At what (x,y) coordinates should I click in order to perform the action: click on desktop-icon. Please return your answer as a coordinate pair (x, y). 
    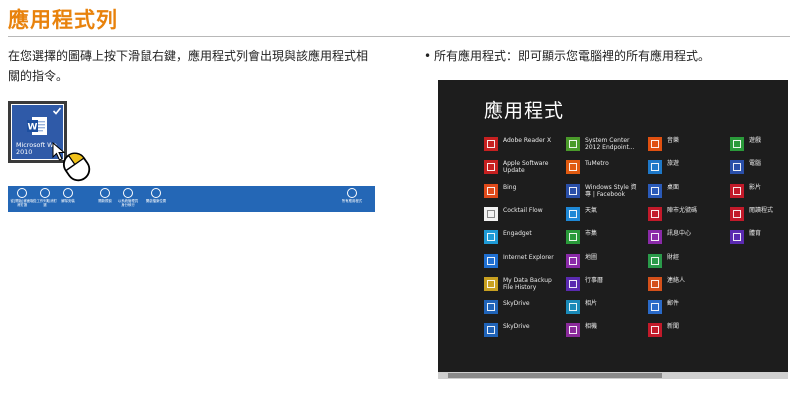
    Looking at the image, I should click on (655, 191).